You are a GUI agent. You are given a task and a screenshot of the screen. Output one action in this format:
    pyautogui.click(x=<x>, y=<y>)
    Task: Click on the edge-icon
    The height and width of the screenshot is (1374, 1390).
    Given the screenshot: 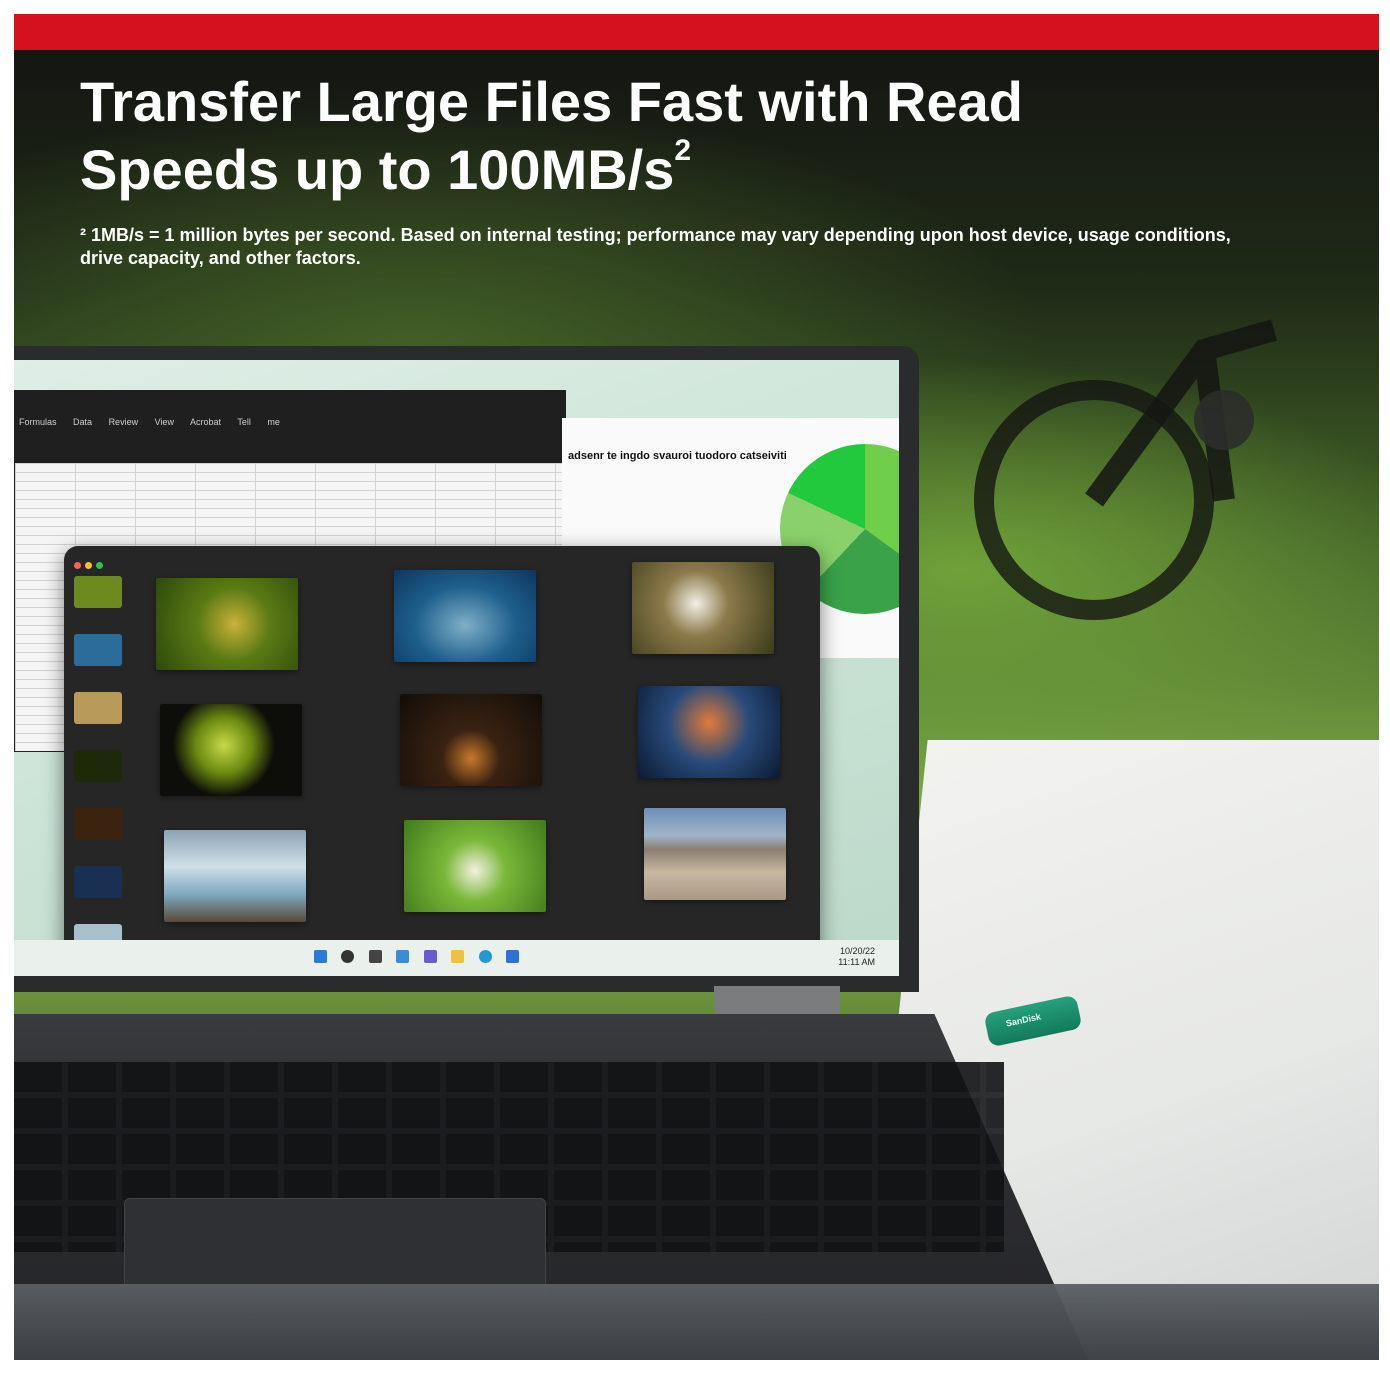 What is the action you would take?
    pyautogui.click(x=485, y=956)
    